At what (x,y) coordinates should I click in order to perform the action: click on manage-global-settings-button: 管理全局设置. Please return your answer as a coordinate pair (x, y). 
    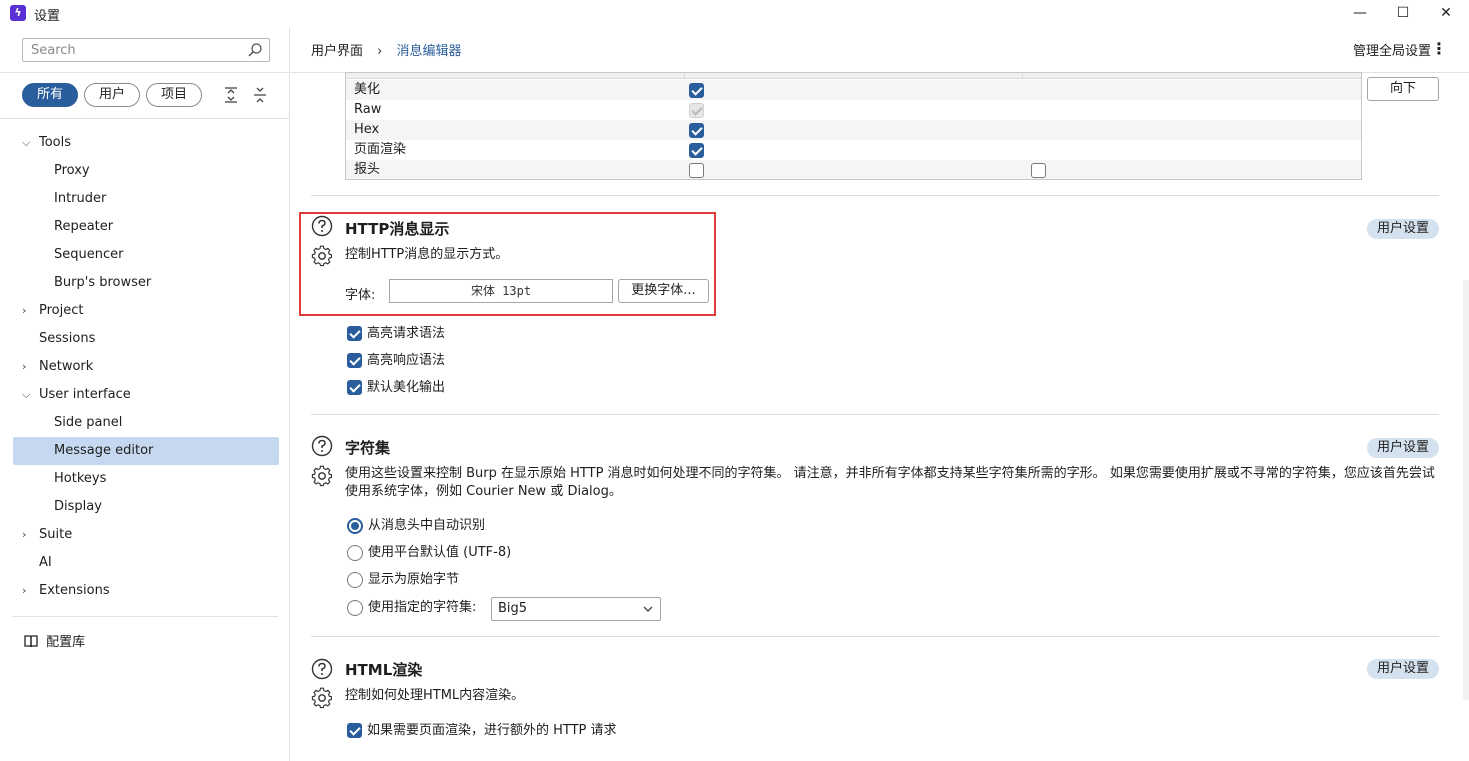
    Looking at the image, I should click on (1392, 49).